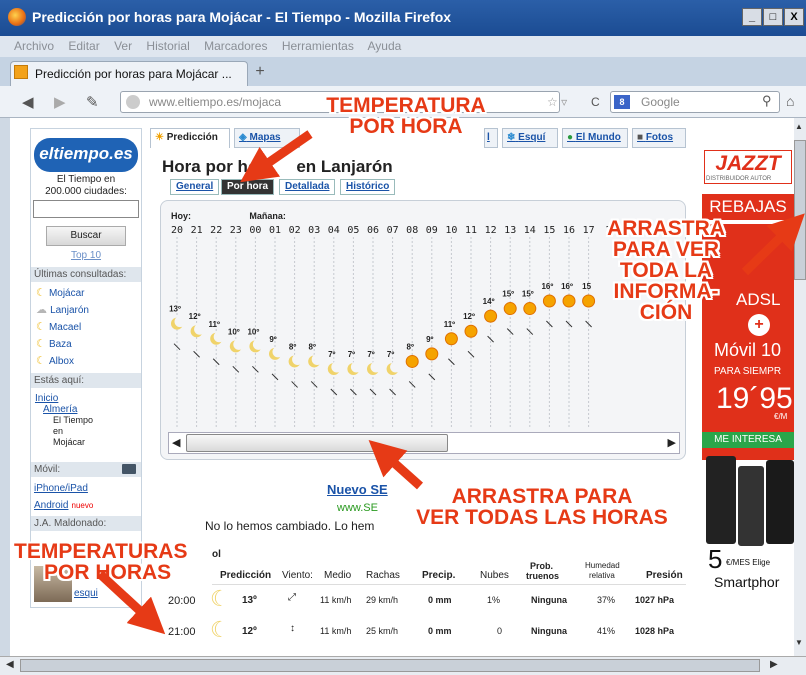  I want to click on arrow-to-vscroll, so click(773, 244).